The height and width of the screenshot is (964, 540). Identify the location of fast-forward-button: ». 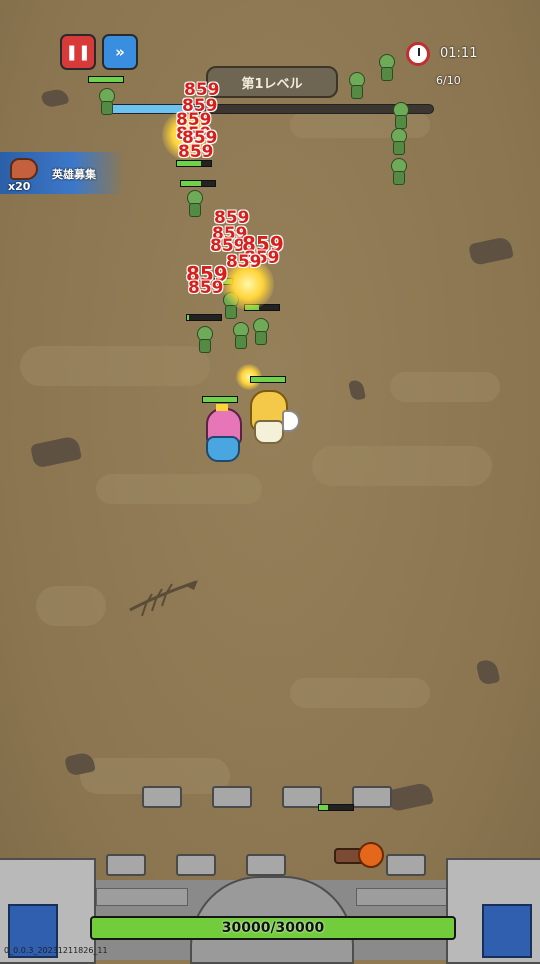
(120, 52).